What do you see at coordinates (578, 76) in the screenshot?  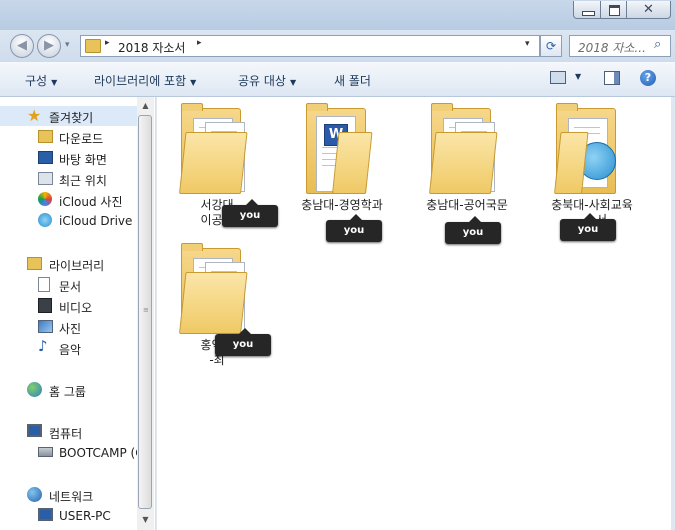 I see `view-dropdown-icon: ▼` at bounding box center [578, 76].